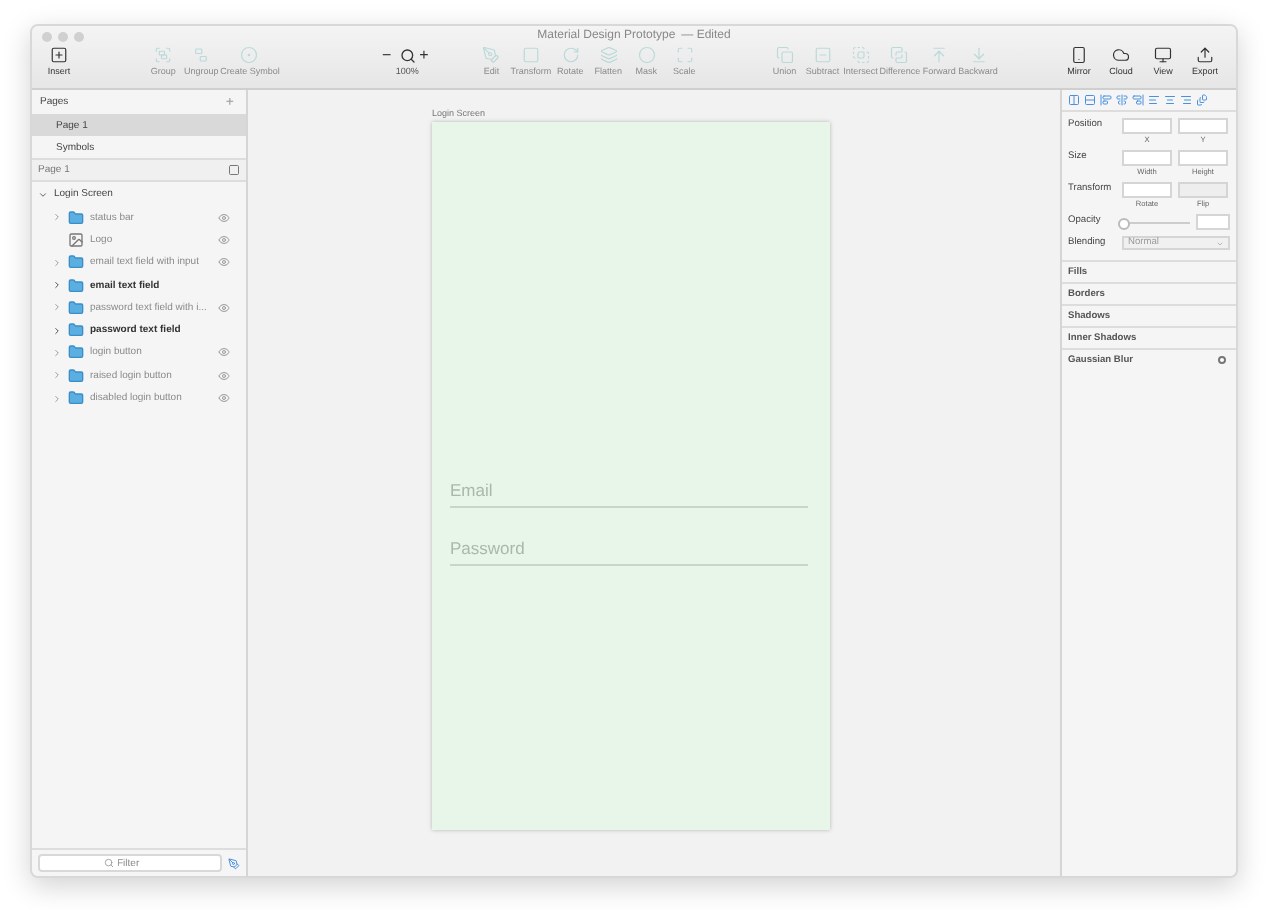  What do you see at coordinates (407, 55) in the screenshot?
I see `search-icon` at bounding box center [407, 55].